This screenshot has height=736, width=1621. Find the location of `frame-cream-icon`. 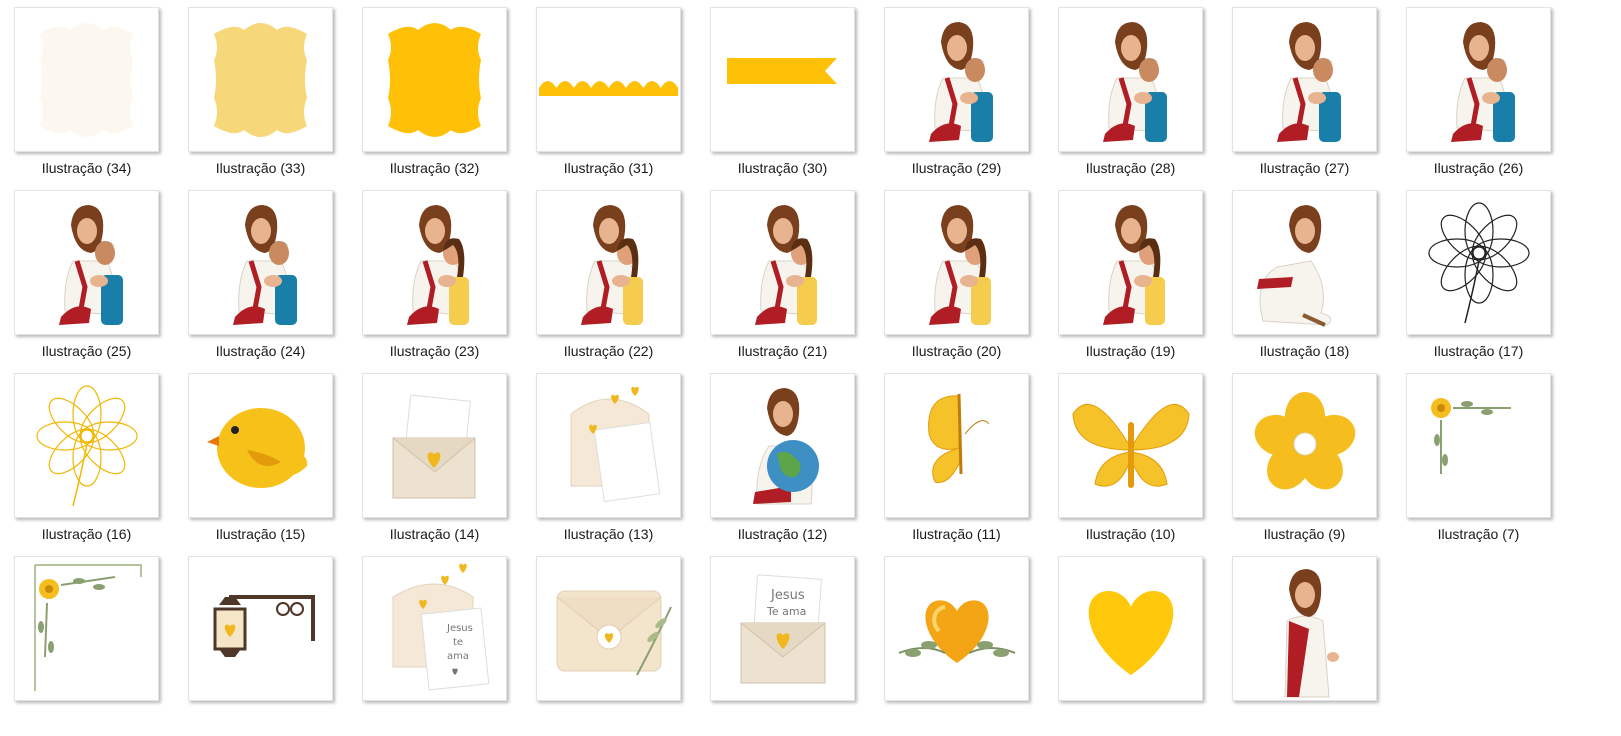

frame-cream-icon is located at coordinates (86, 79).